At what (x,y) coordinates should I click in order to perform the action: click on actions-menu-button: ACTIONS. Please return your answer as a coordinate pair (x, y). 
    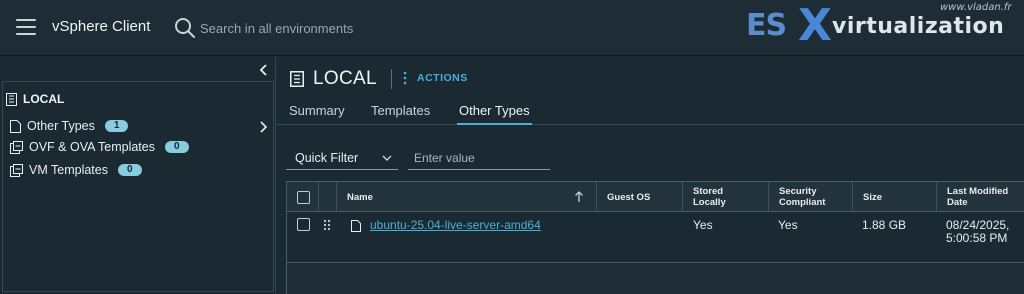
    Looking at the image, I should click on (435, 78).